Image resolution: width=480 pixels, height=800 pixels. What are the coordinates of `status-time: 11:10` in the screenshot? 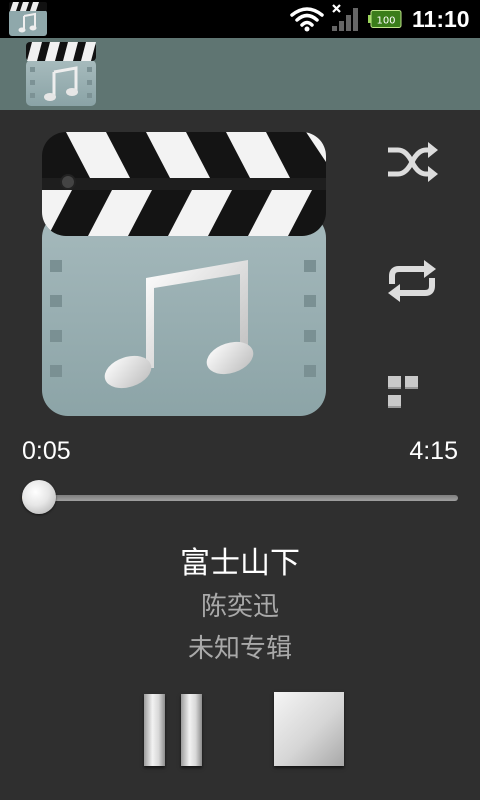 It's located at (441, 19).